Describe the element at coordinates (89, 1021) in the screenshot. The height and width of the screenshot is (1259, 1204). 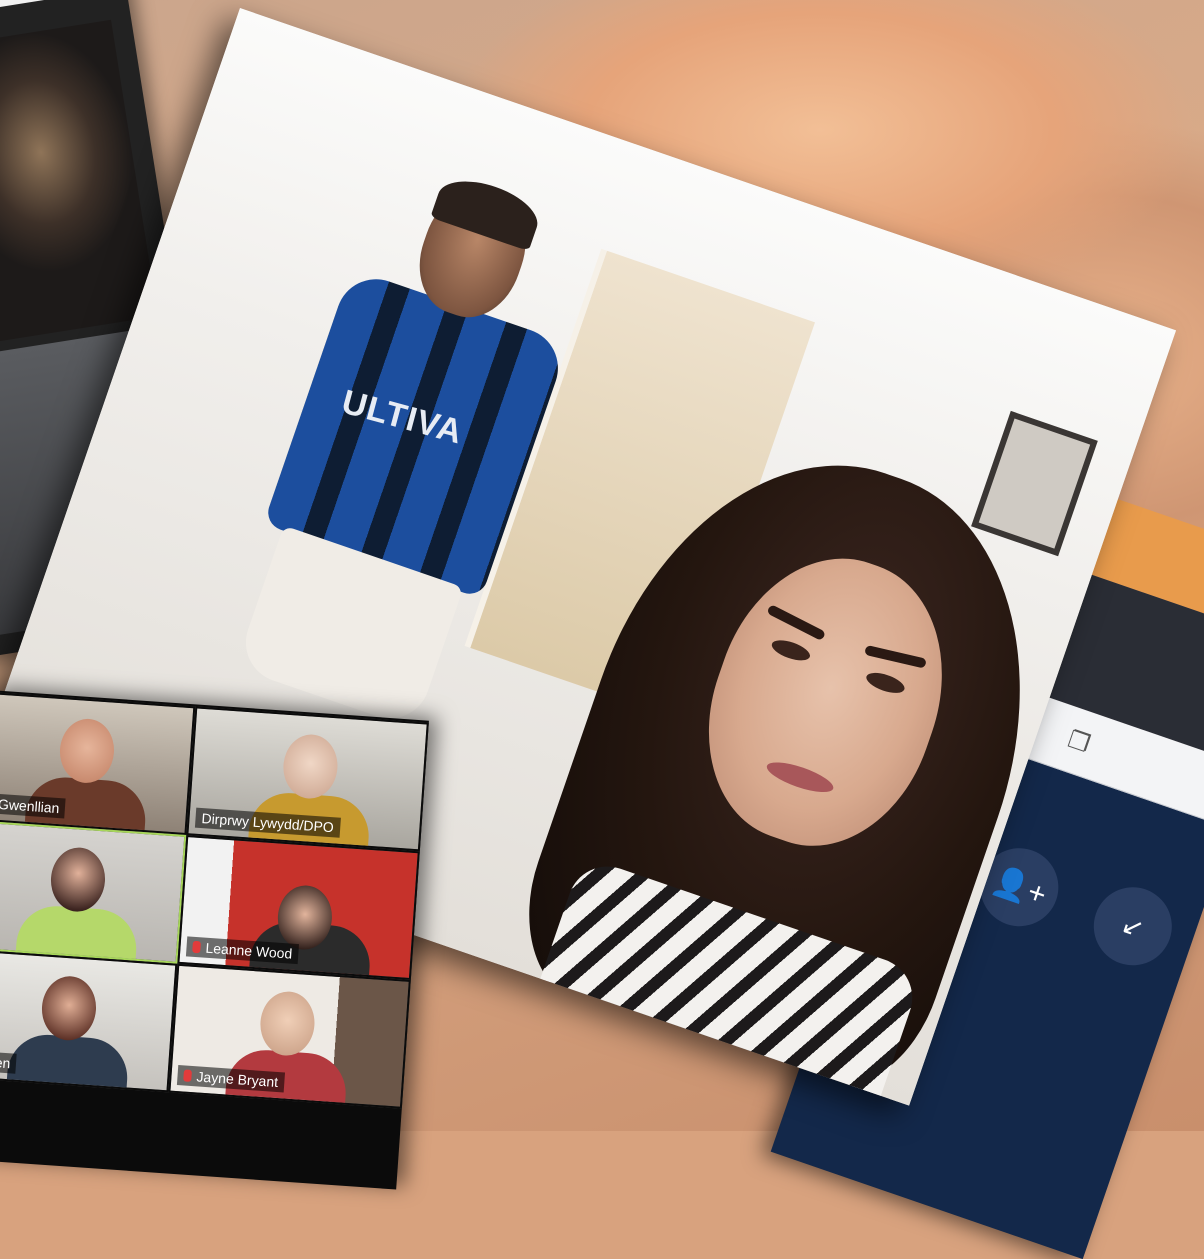
I see `participant-tile: yden` at that location.